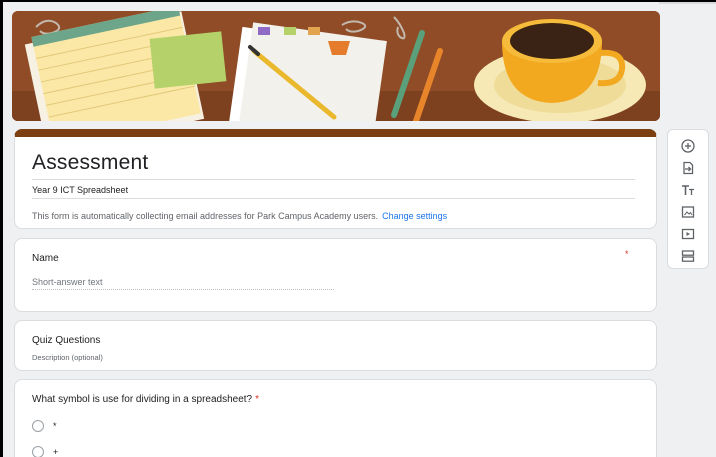 The height and width of the screenshot is (457, 716). Describe the element at coordinates (688, 190) in the screenshot. I see `add-title-icon` at that location.